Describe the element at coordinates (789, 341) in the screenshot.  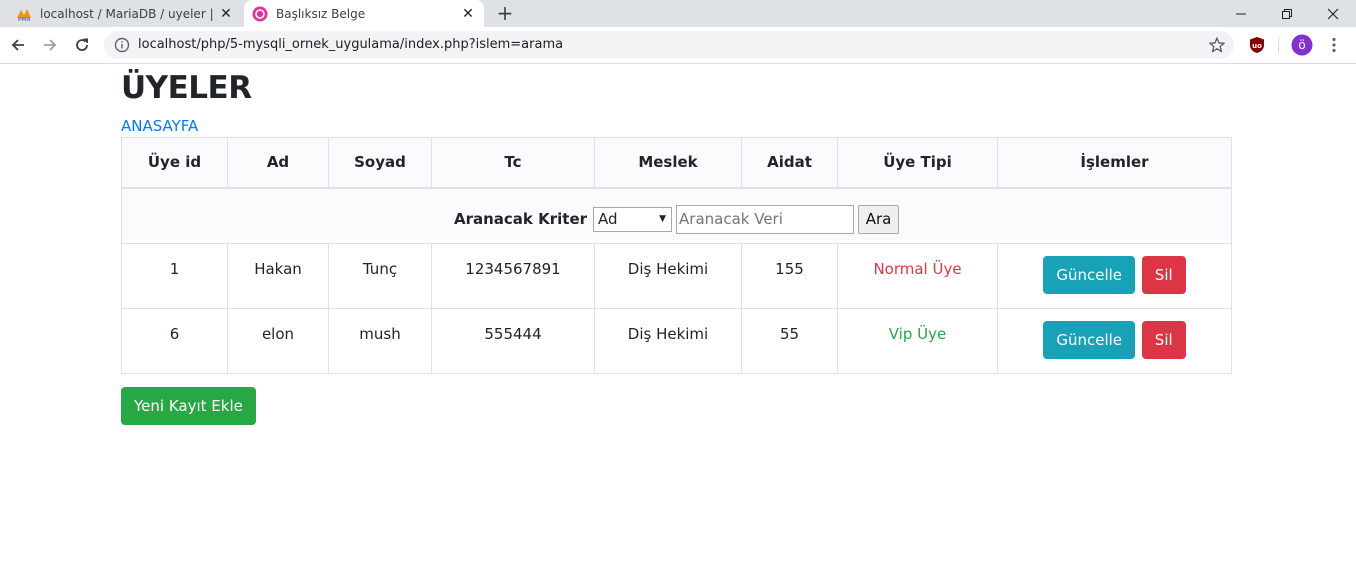
I see `cell-aidat: 55` at that location.